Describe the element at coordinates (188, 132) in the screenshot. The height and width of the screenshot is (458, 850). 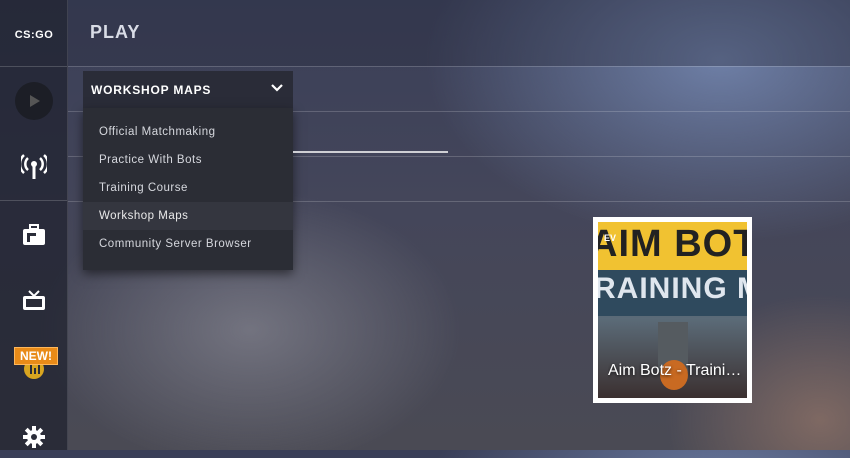
I see `menu-item-official-matchmaking: Official Matchmaking` at that location.